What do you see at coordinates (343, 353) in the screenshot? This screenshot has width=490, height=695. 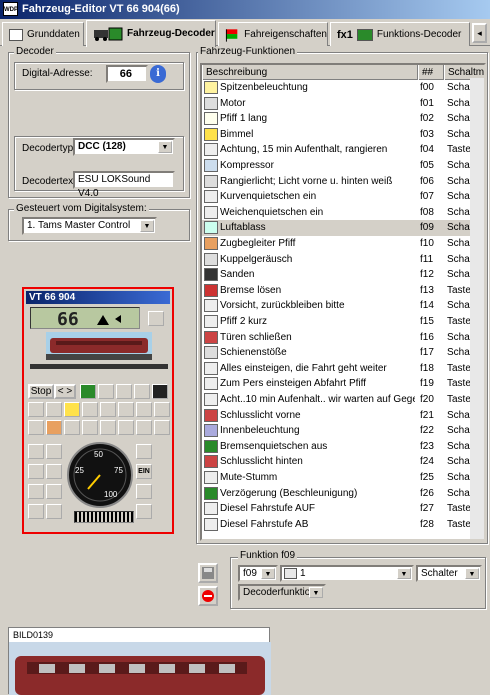 I see `table-row: Schienenstöße f17 Schalter` at bounding box center [343, 353].